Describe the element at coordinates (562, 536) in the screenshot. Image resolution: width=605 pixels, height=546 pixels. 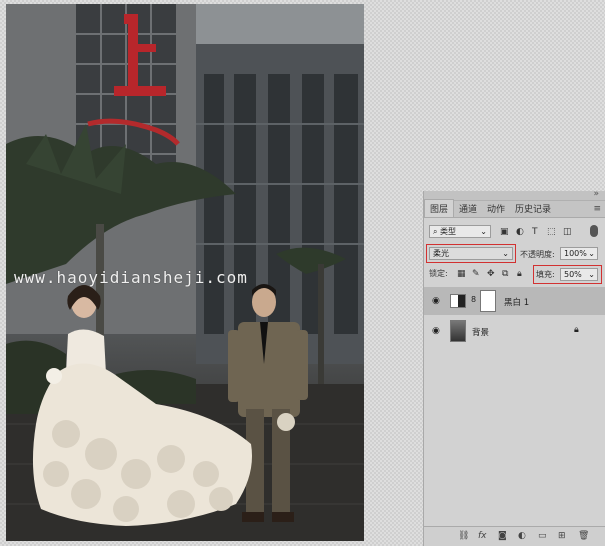
I see `new-layer-icon: ⊞` at that location.